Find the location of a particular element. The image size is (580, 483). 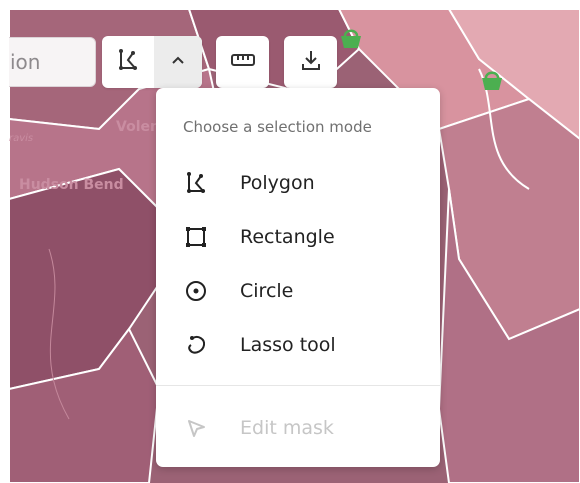

polygon-tool-button is located at coordinates (128, 62).